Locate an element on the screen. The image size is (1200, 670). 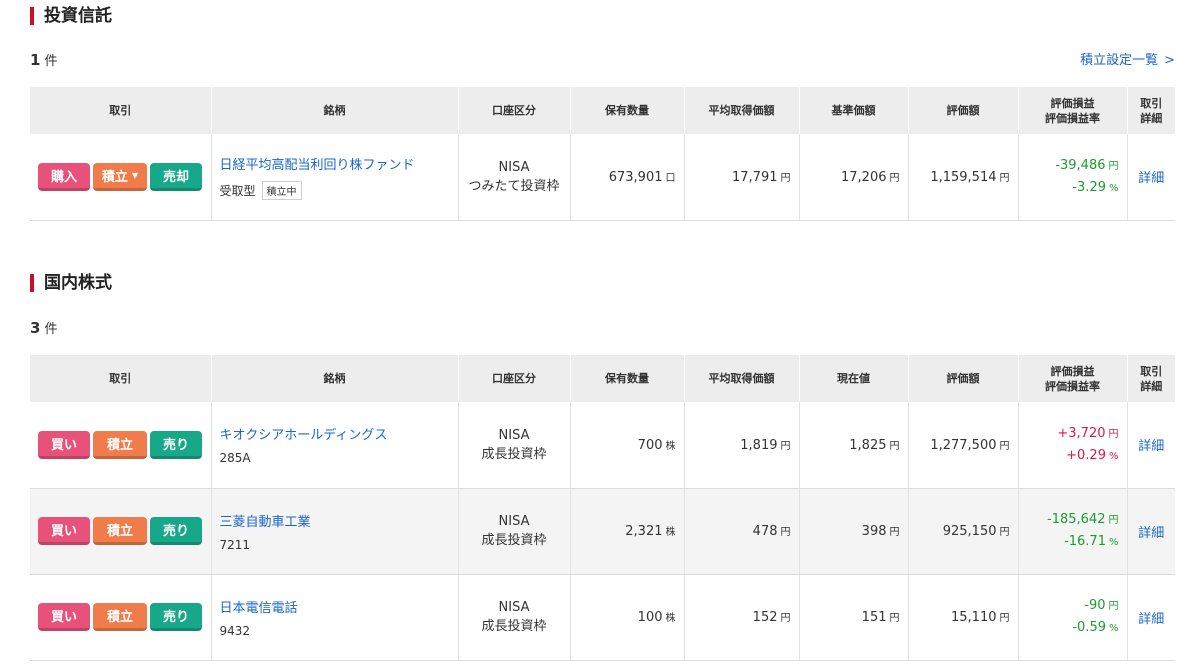
accumulation-settings-link: 積立設定一覧 > is located at coordinates (1127, 58).